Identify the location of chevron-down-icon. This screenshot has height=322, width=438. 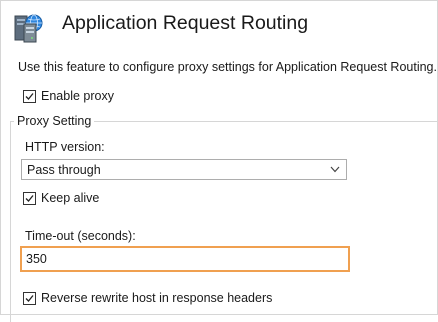
(335, 169).